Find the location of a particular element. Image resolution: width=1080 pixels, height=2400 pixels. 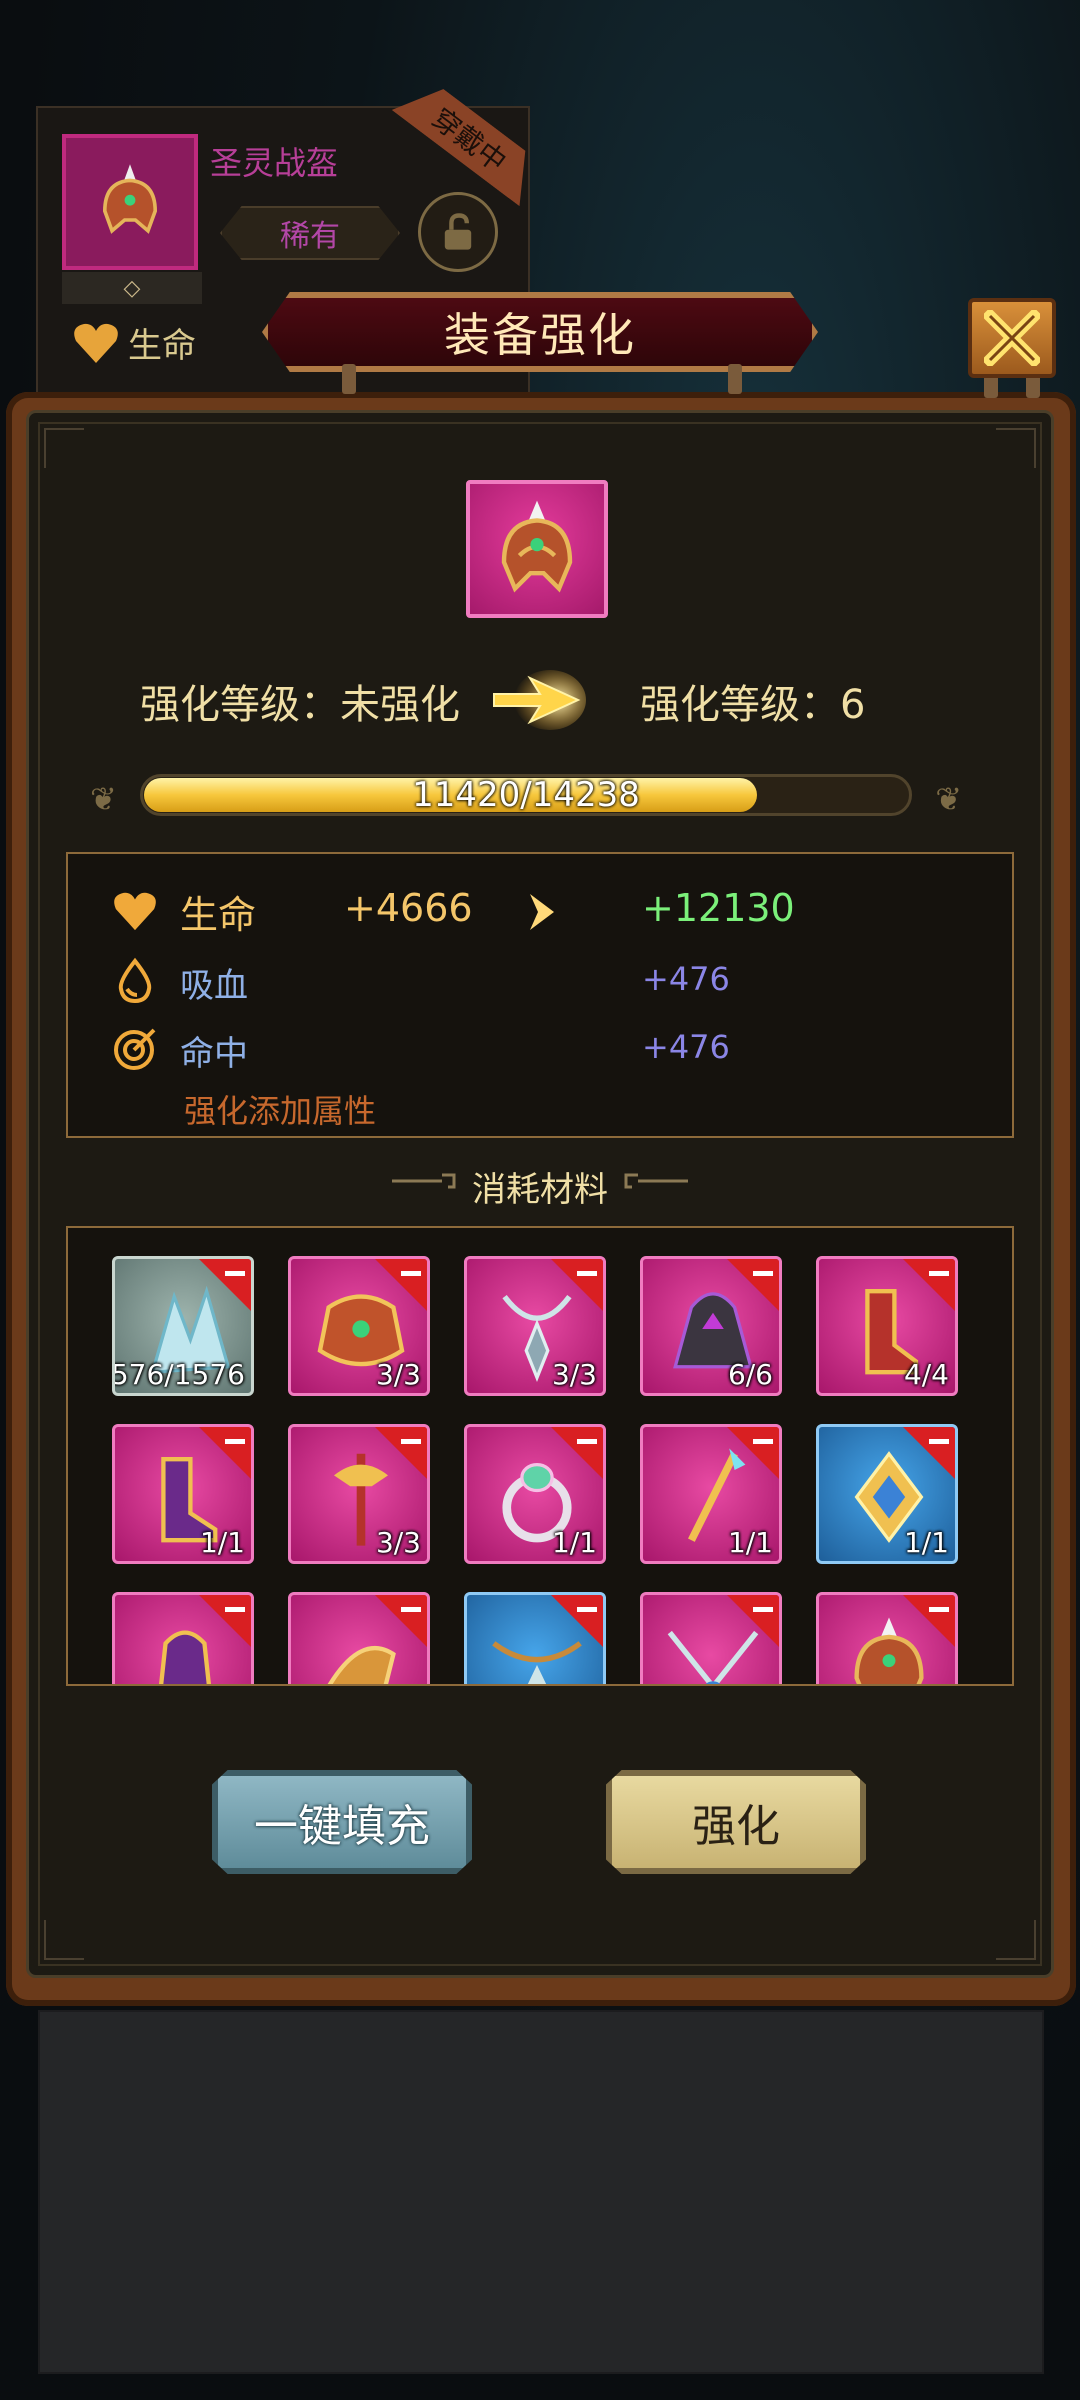

material-slot: 4/4 is located at coordinates (887, 1326).